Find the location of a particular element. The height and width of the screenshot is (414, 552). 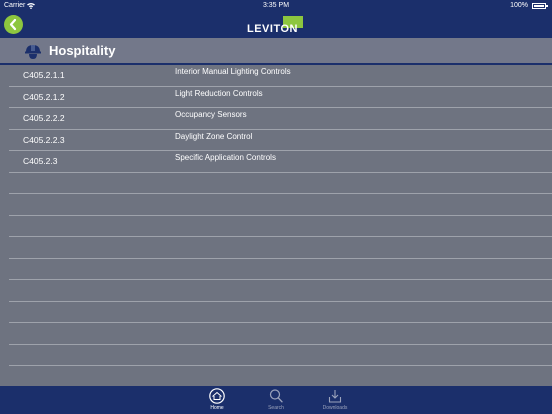

list-item: C405.2.2.2 Occupancy Sensors is located at coordinates (280, 119).